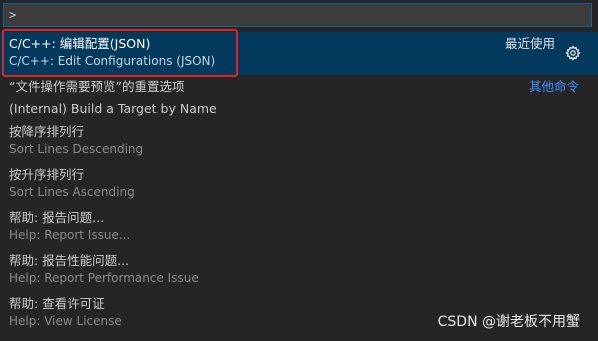  What do you see at coordinates (47, 174) in the screenshot?
I see `command-label: 按升序排列行` at bounding box center [47, 174].